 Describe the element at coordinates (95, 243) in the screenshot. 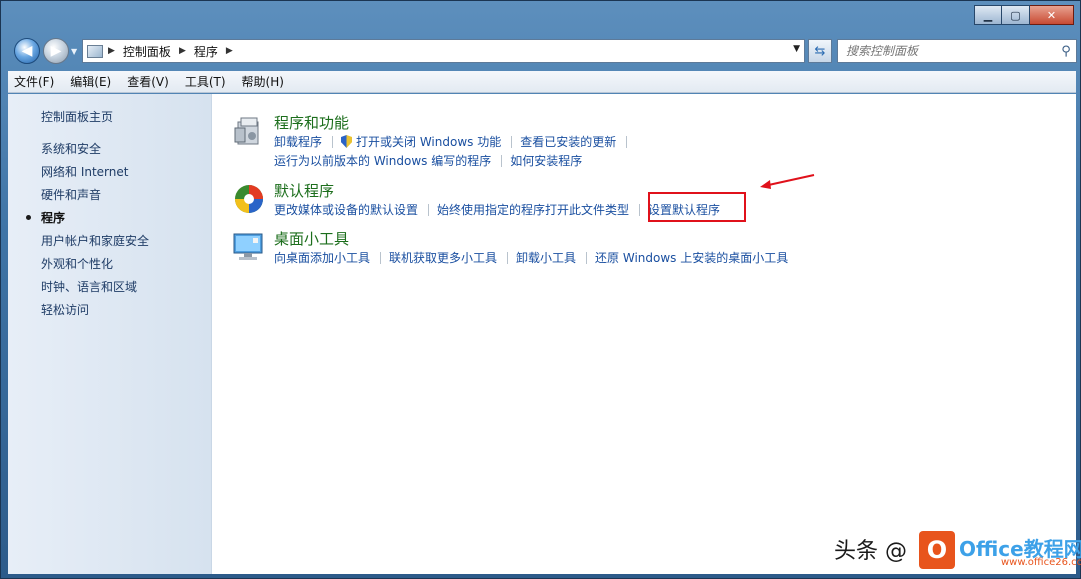

I see `nav-user-accounts: 用户帐户和家庭安全` at that location.